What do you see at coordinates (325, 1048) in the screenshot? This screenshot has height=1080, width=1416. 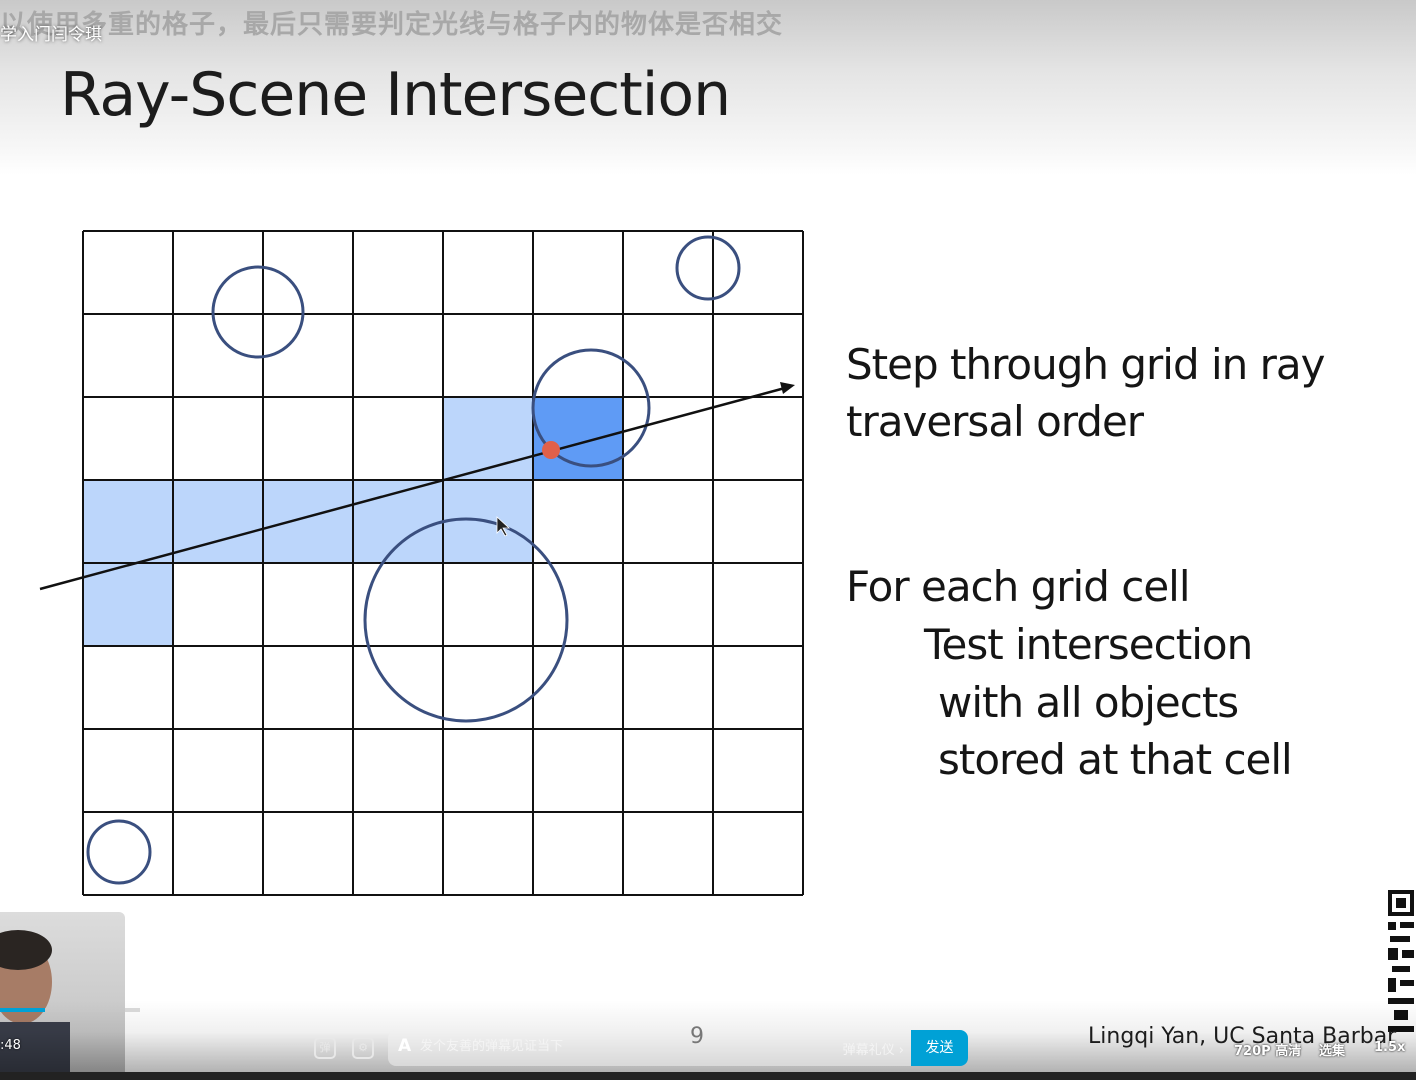 I see `danmaku-toggle-icon: 弹` at bounding box center [325, 1048].